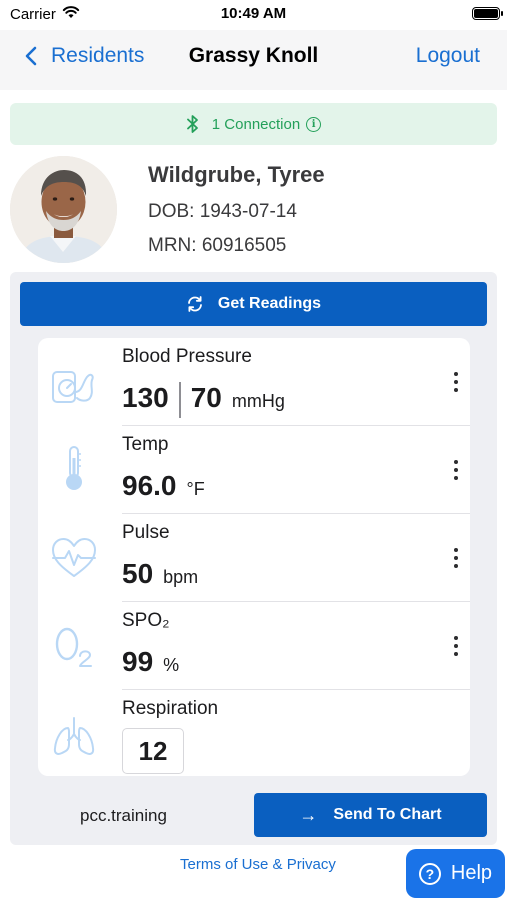 This screenshot has width=507, height=900. Describe the element at coordinates (254, 646) in the screenshot. I see `vital-row-spo2: SPO₂ 99 %` at that location.